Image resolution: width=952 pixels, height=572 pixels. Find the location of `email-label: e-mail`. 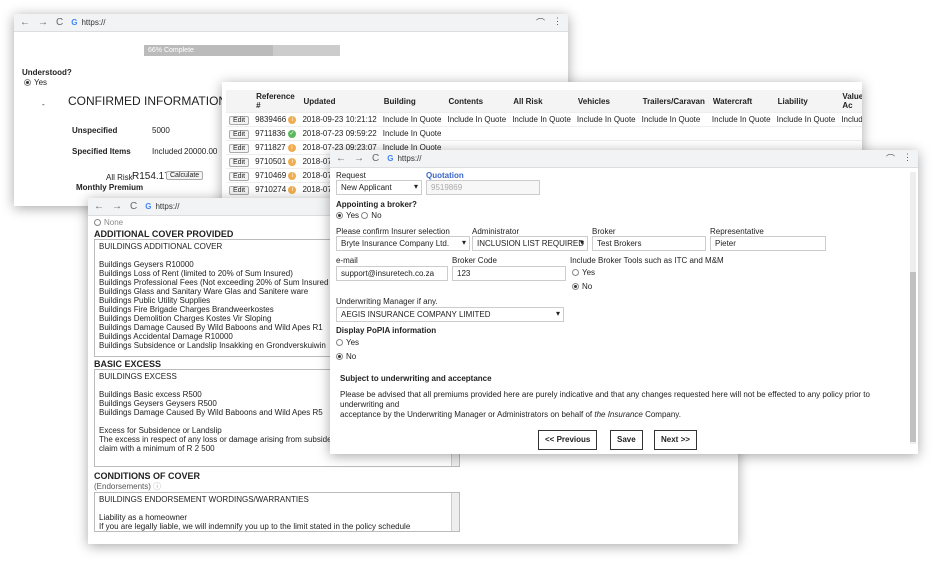

email-label: e-mail is located at coordinates (347, 260).